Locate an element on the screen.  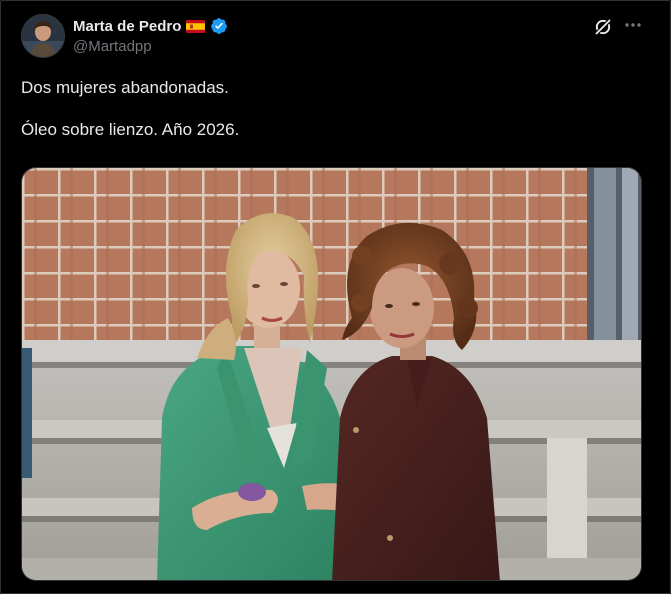
verified-badge-icon is located at coordinates (219, 26).